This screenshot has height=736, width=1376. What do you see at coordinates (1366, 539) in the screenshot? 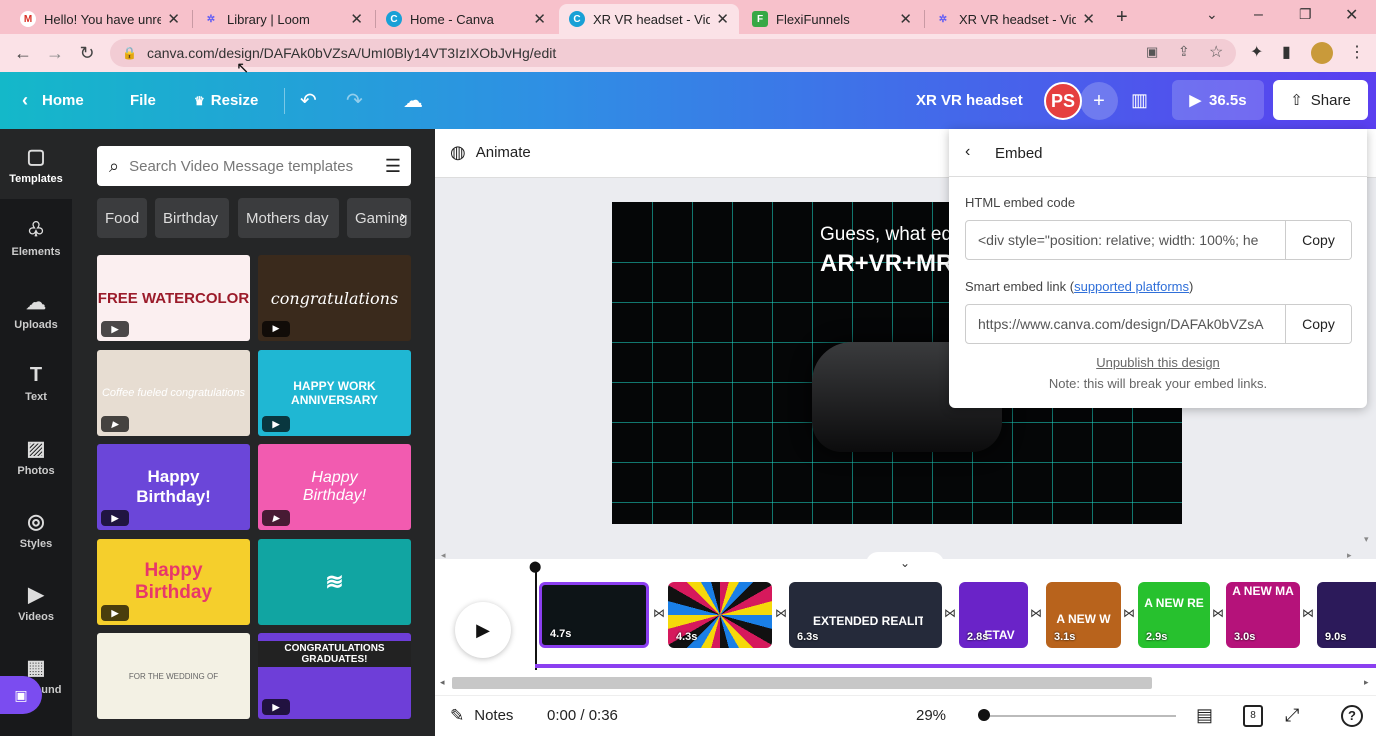
I see `canvas-scroll-down-icon: ▾` at bounding box center [1366, 539].